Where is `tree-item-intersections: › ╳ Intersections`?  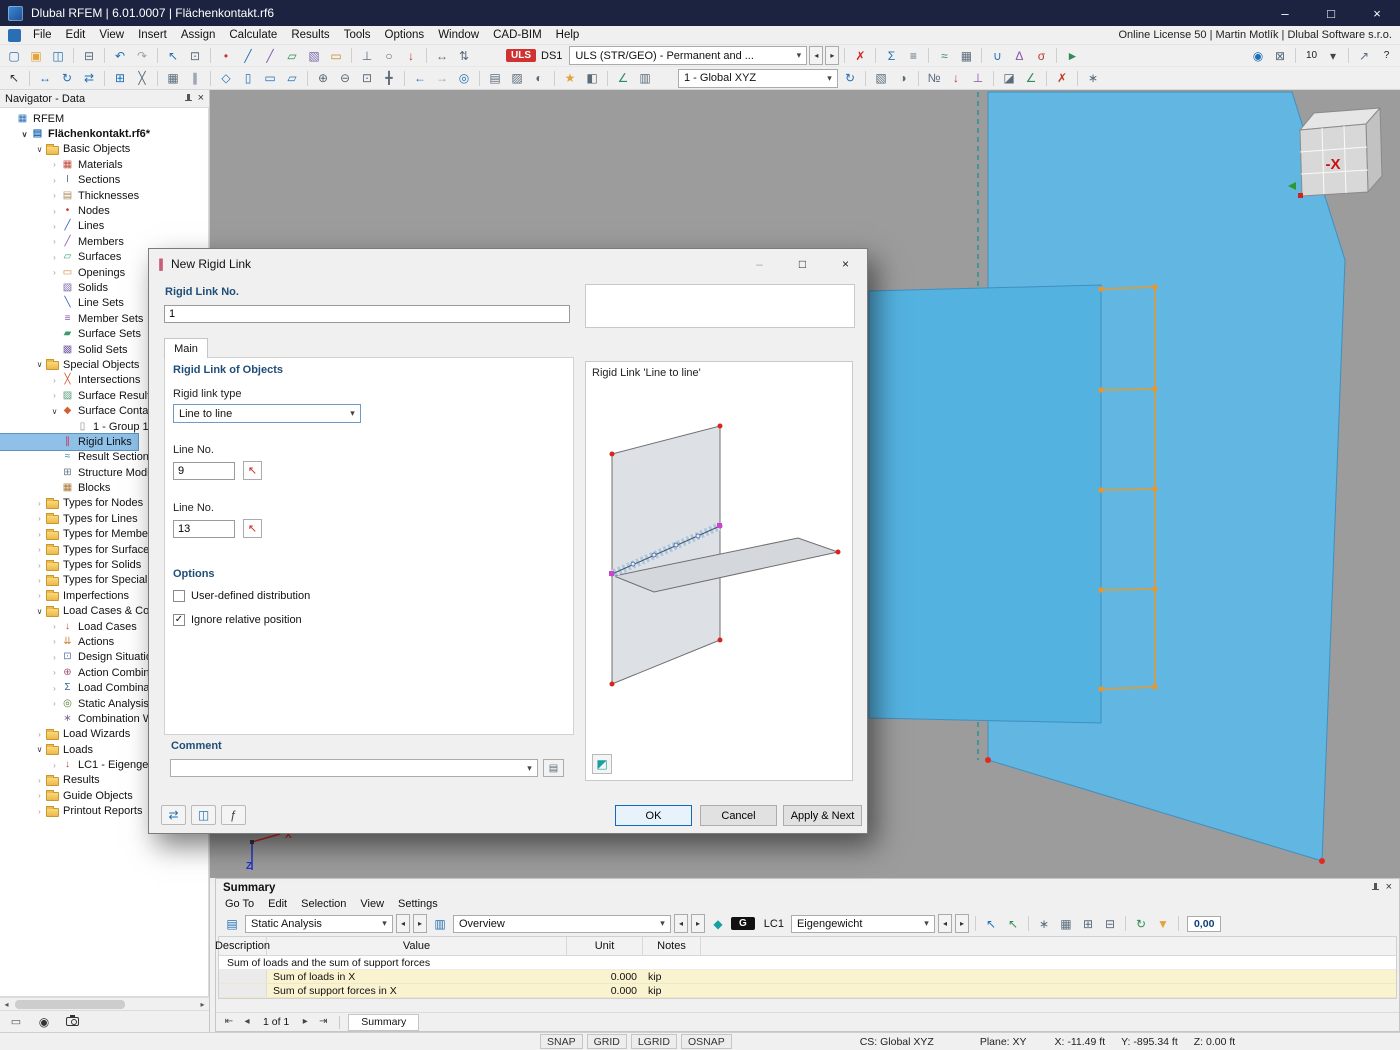
tree-item-intersections: › ╳ Intersections is located at coordinates (73, 380).